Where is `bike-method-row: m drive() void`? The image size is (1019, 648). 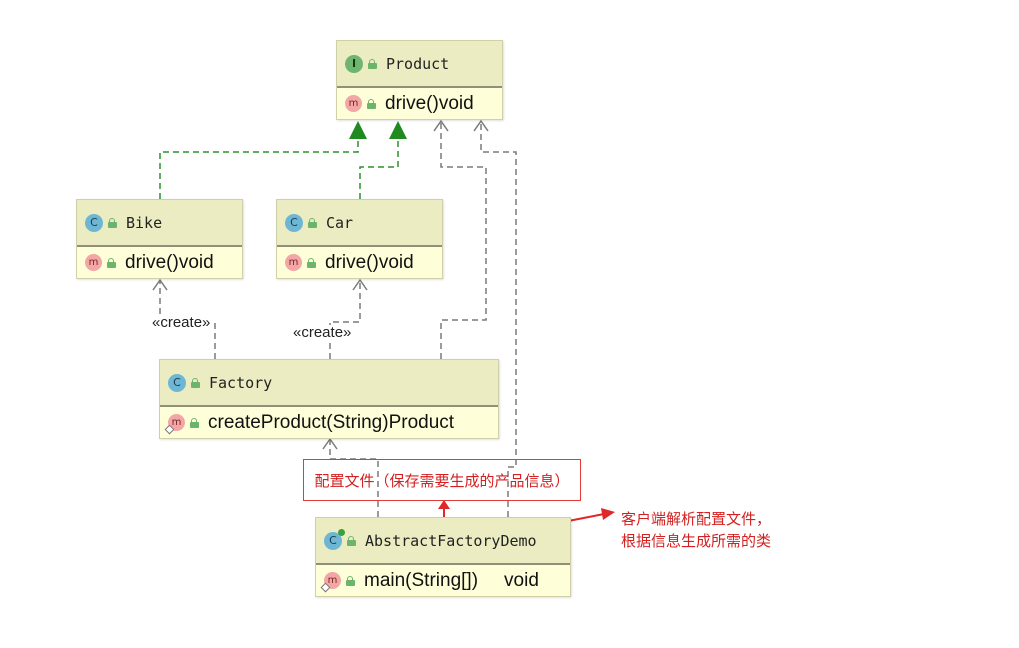 bike-method-row: m drive() void is located at coordinates (159, 262).